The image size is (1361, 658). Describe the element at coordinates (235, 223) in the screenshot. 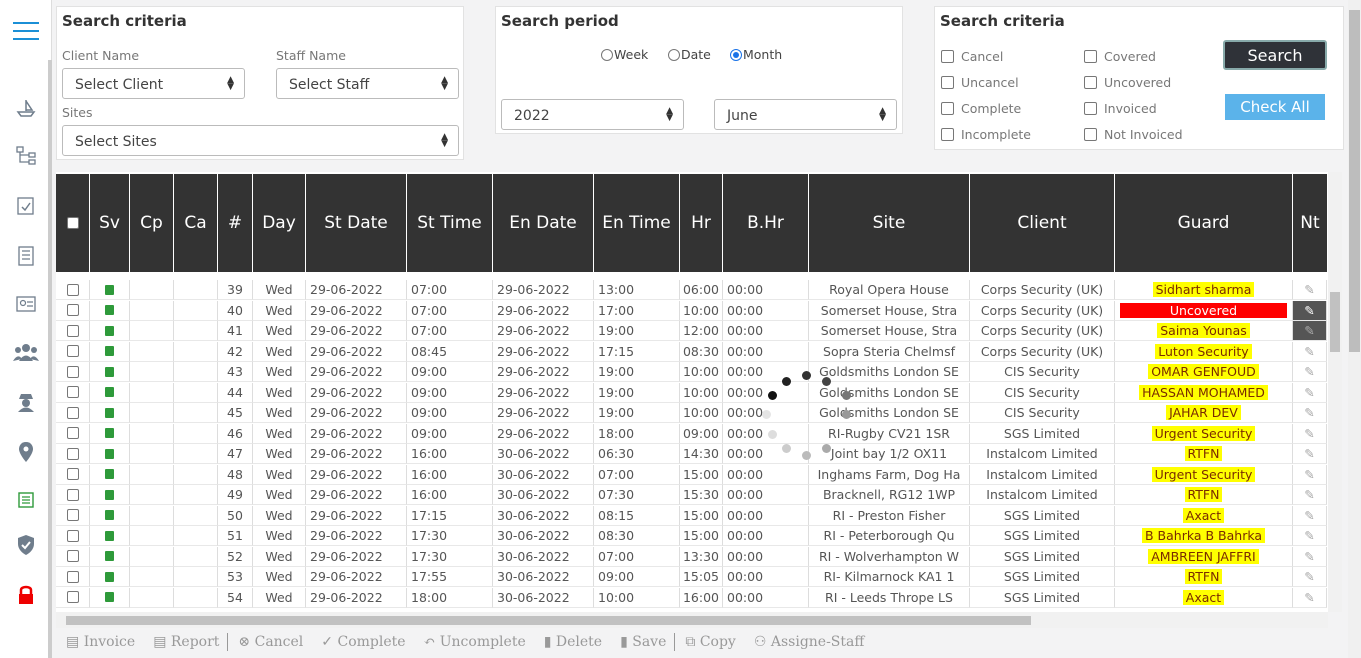

I see `header-number: #` at that location.